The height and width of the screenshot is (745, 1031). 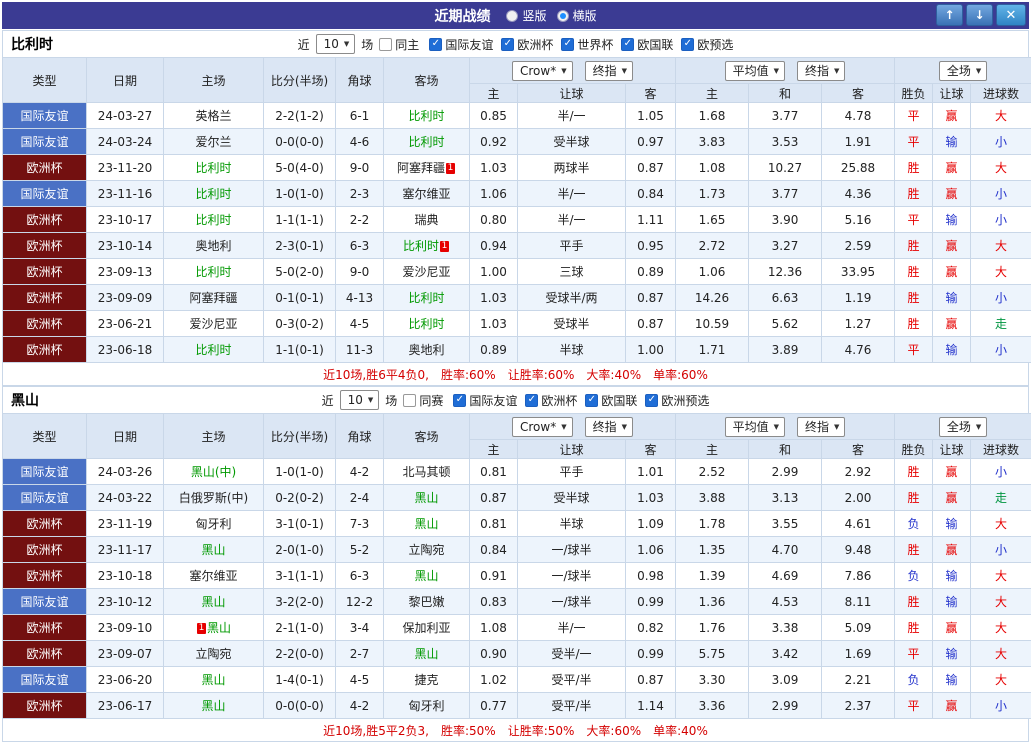 What do you see at coordinates (785, 323) in the screenshot?
I see `avg-draw-cell: 5.62` at bounding box center [785, 323].